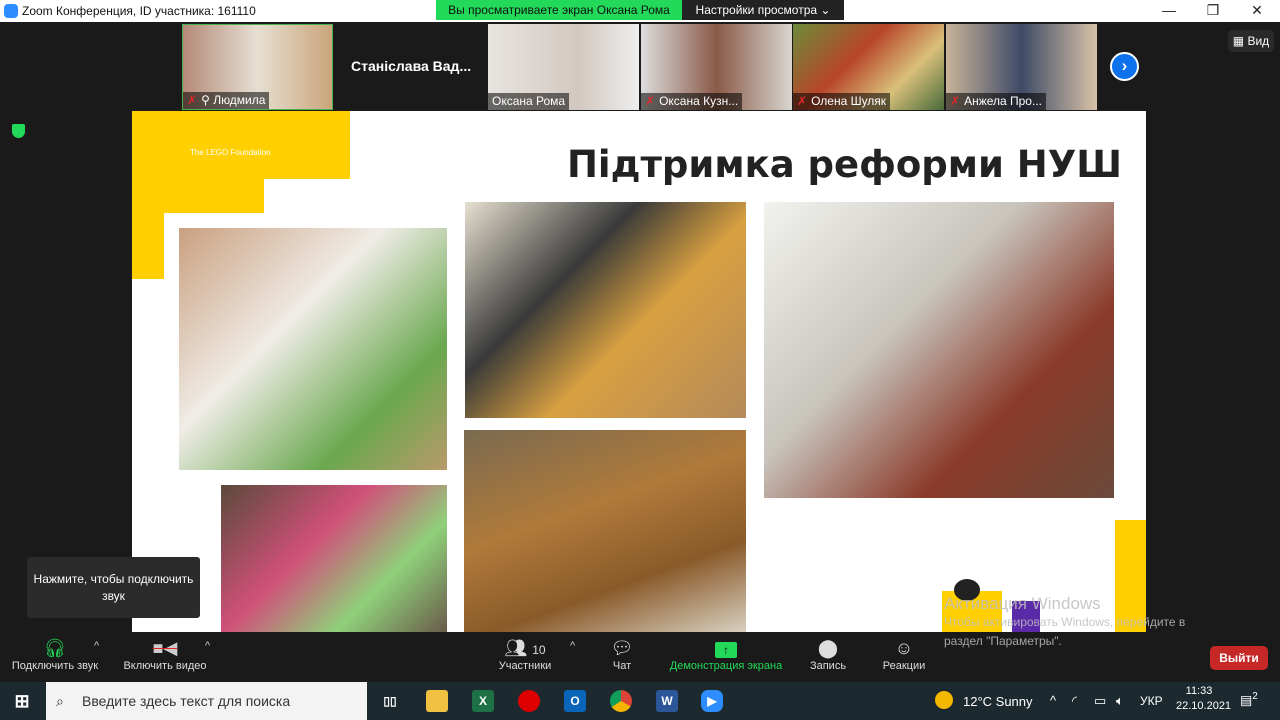 The width and height of the screenshot is (1280, 720). What do you see at coordinates (622, 666) in the screenshot?
I see `chat-label: Чат` at bounding box center [622, 666].